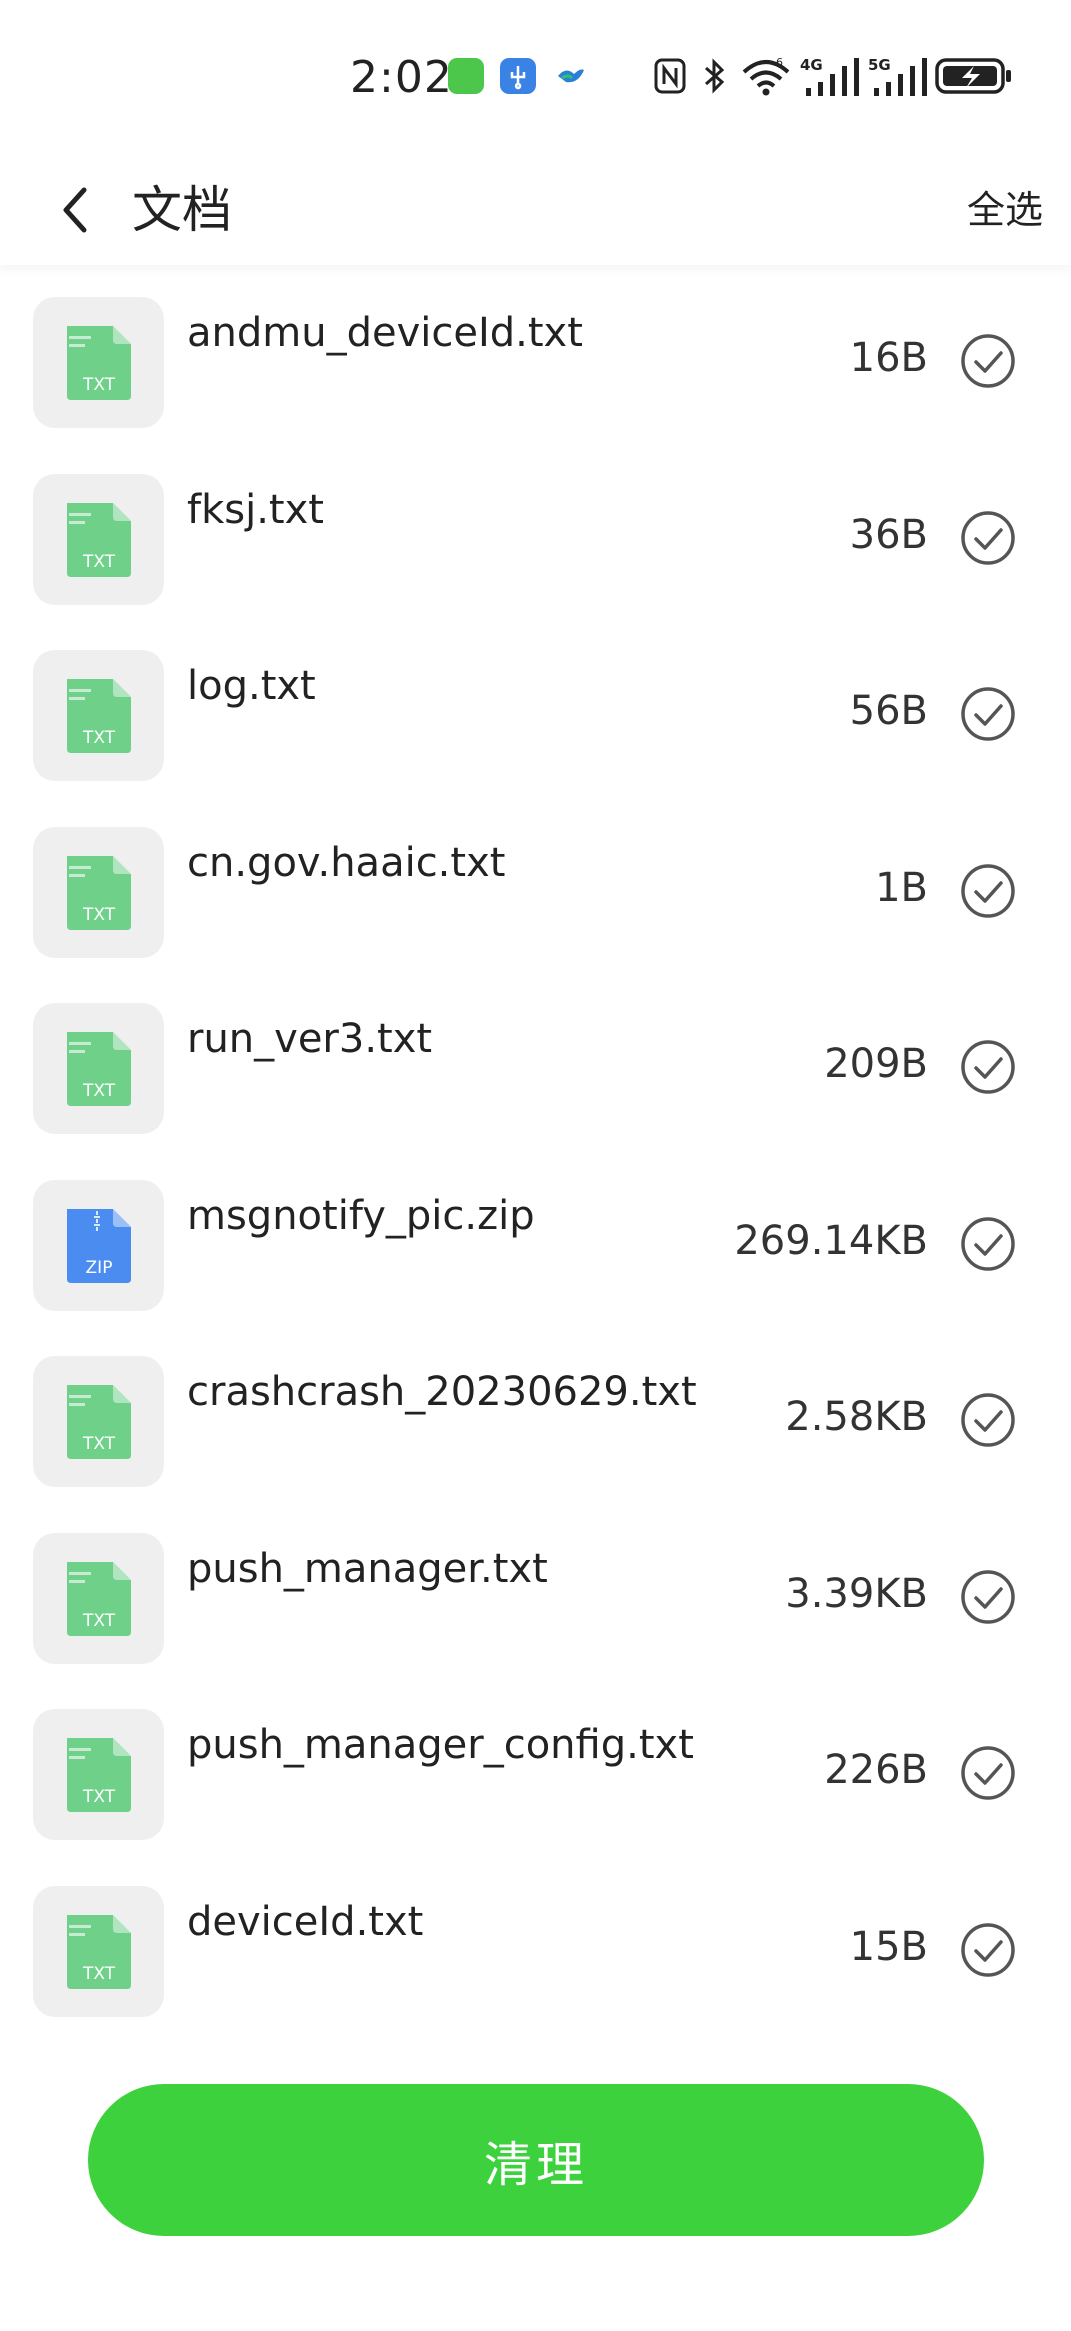 The height and width of the screenshot is (2331, 1071). What do you see at coordinates (856, 1417) in the screenshot?
I see `file-size: 2.58KB` at bounding box center [856, 1417].